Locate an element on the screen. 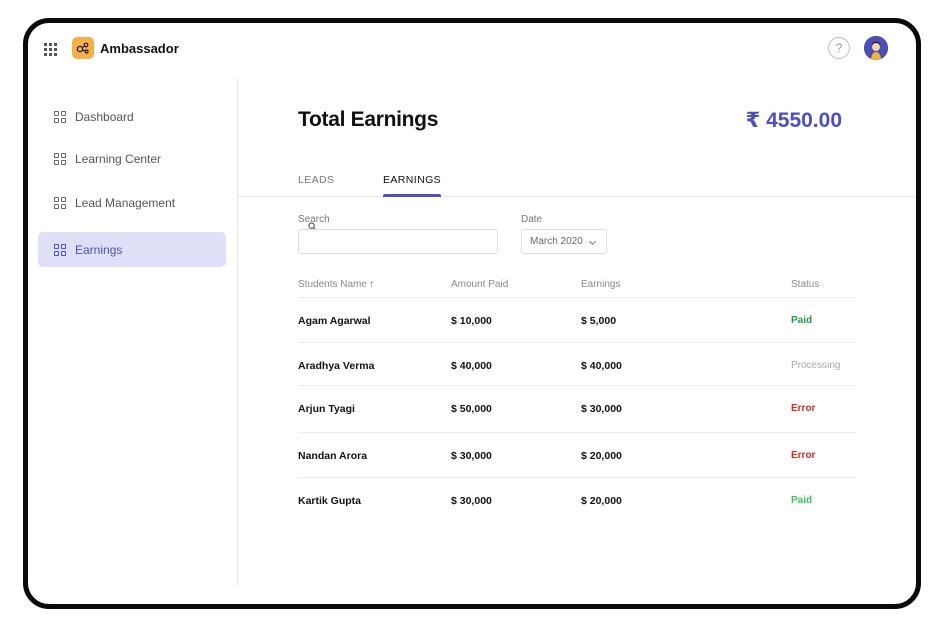 The width and height of the screenshot is (942, 627). amount-paid: $ 10,000 is located at coordinates (471, 321).